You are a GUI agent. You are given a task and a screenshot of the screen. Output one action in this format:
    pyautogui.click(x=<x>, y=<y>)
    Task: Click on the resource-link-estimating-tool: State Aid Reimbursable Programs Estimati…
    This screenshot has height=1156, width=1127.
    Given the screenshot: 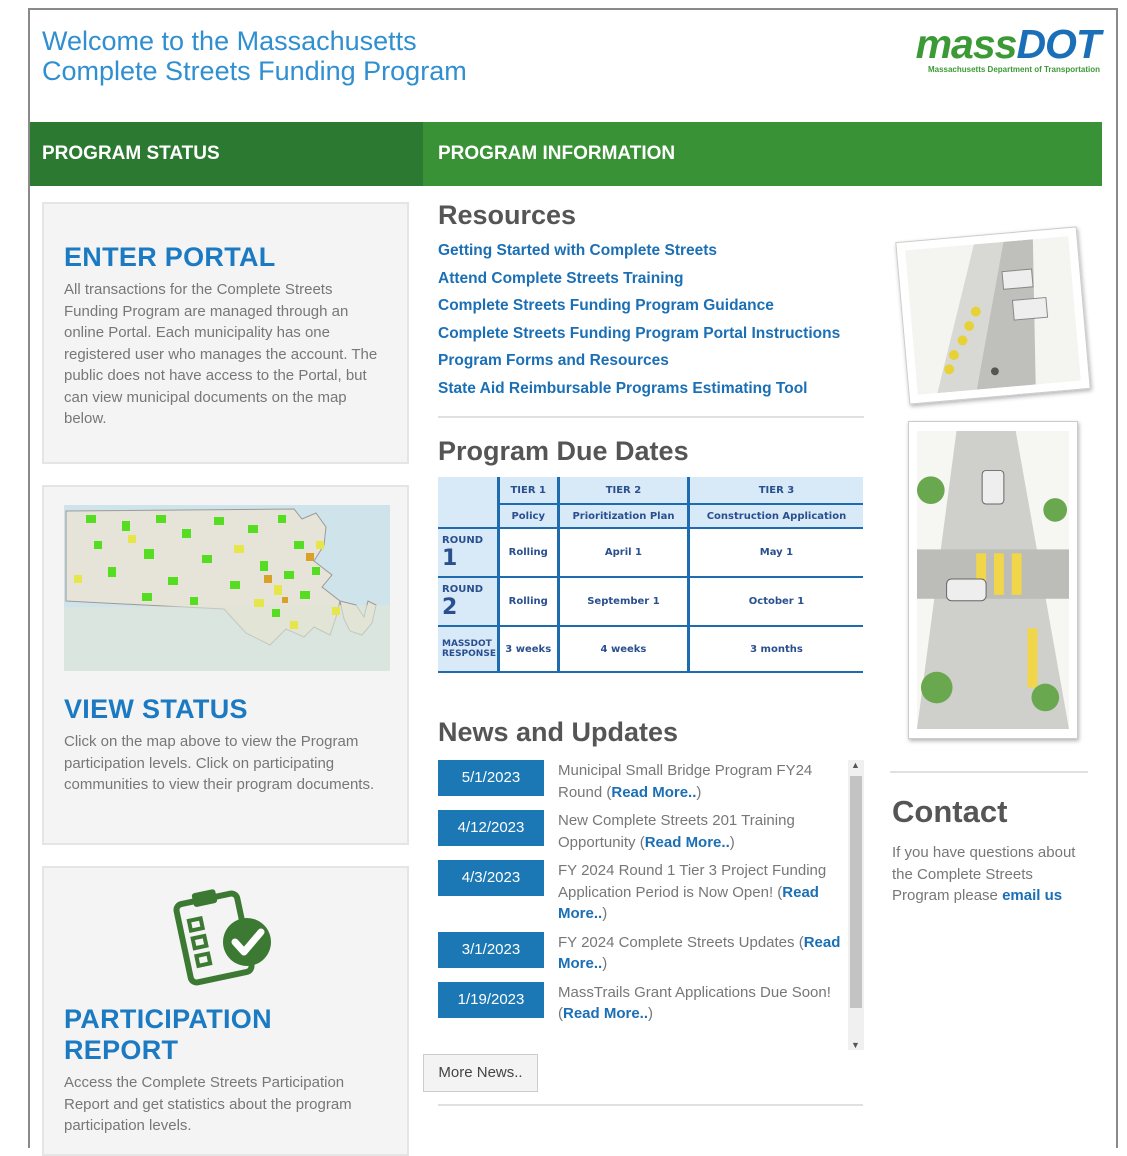 What is the action you would take?
    pyautogui.click(x=651, y=389)
    